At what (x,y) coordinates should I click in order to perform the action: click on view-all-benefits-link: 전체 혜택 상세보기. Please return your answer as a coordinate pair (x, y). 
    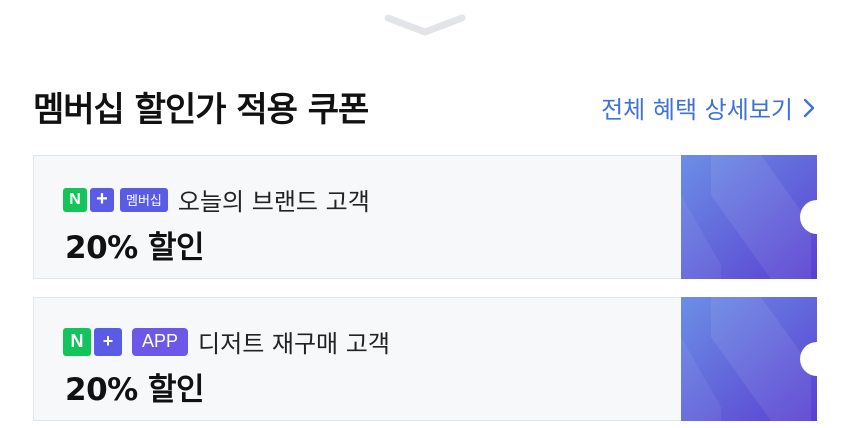
    Looking at the image, I should click on (709, 107).